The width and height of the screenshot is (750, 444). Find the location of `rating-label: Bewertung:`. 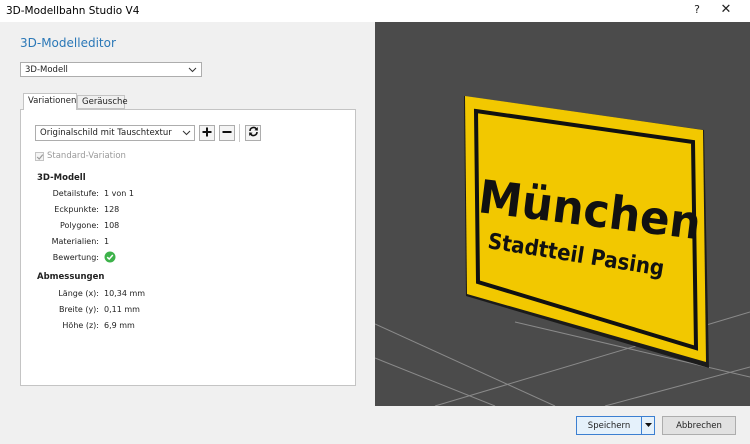

rating-label: Bewertung: is located at coordinates (75, 257).